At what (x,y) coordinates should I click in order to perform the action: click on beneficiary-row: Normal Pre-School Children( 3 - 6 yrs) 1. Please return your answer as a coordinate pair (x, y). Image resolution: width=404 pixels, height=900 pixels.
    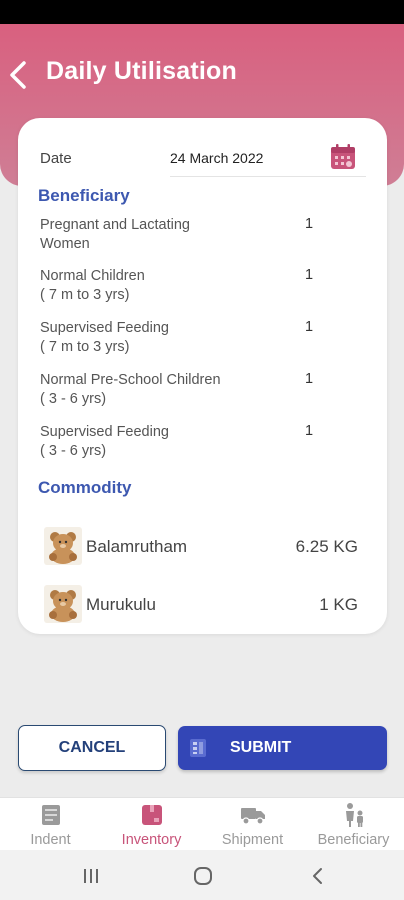
    Looking at the image, I should click on (205, 390).